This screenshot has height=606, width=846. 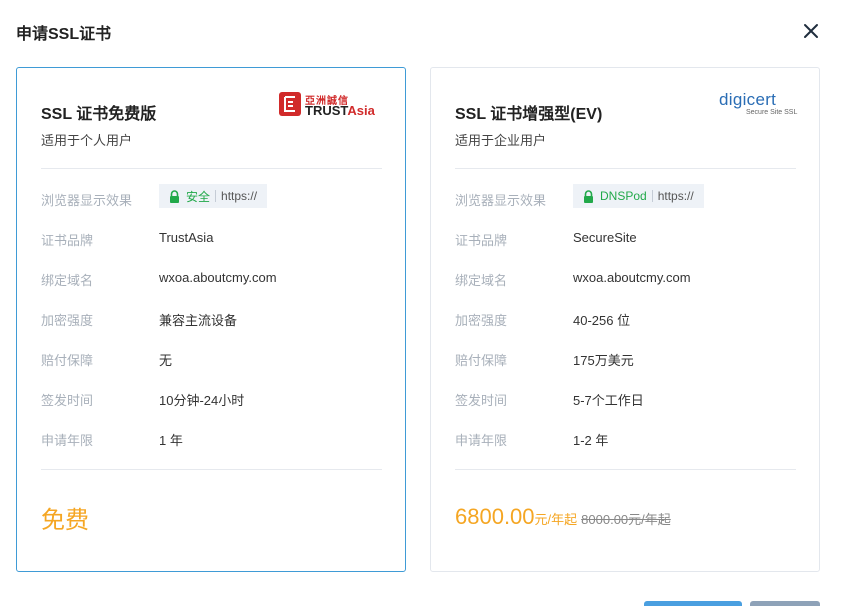 What do you see at coordinates (501, 140) in the screenshot?
I see `plan-subtitle: 适用于企业用户` at bounding box center [501, 140].